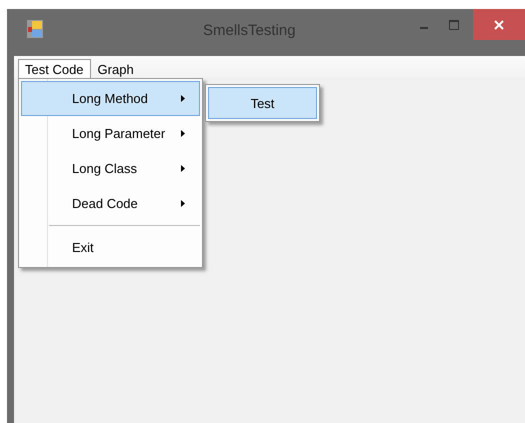  Describe the element at coordinates (110, 133) in the screenshot. I see `menu-item: Long Parameter` at that location.